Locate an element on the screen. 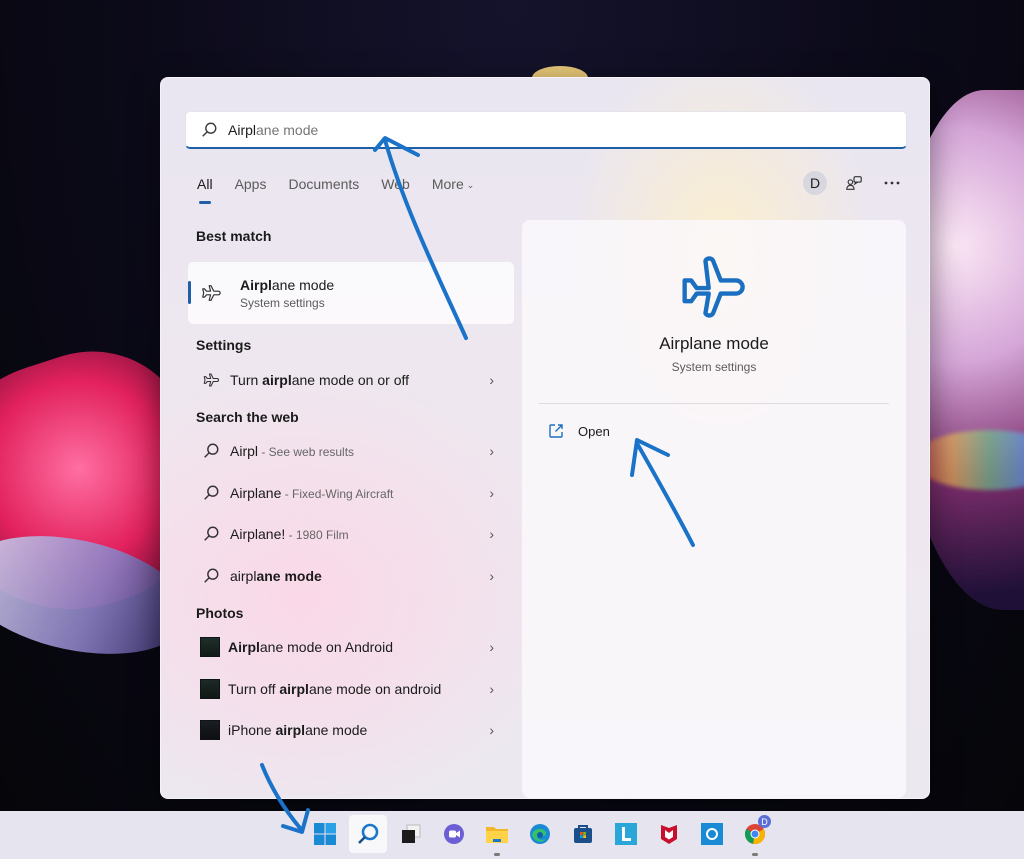  photo-result: iPhone airplane mode › is located at coordinates (351, 731).